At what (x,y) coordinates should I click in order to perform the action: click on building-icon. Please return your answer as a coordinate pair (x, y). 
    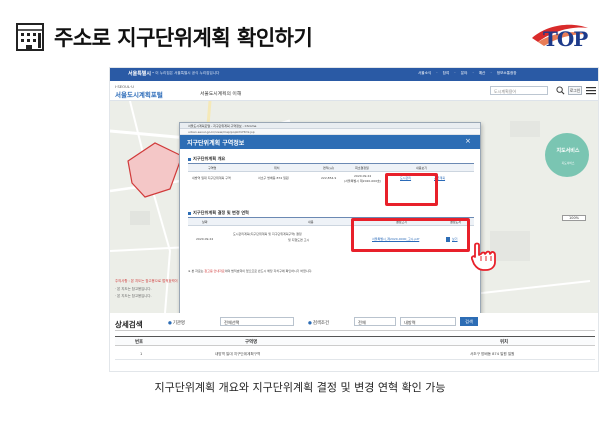
    Looking at the image, I should click on (30, 37).